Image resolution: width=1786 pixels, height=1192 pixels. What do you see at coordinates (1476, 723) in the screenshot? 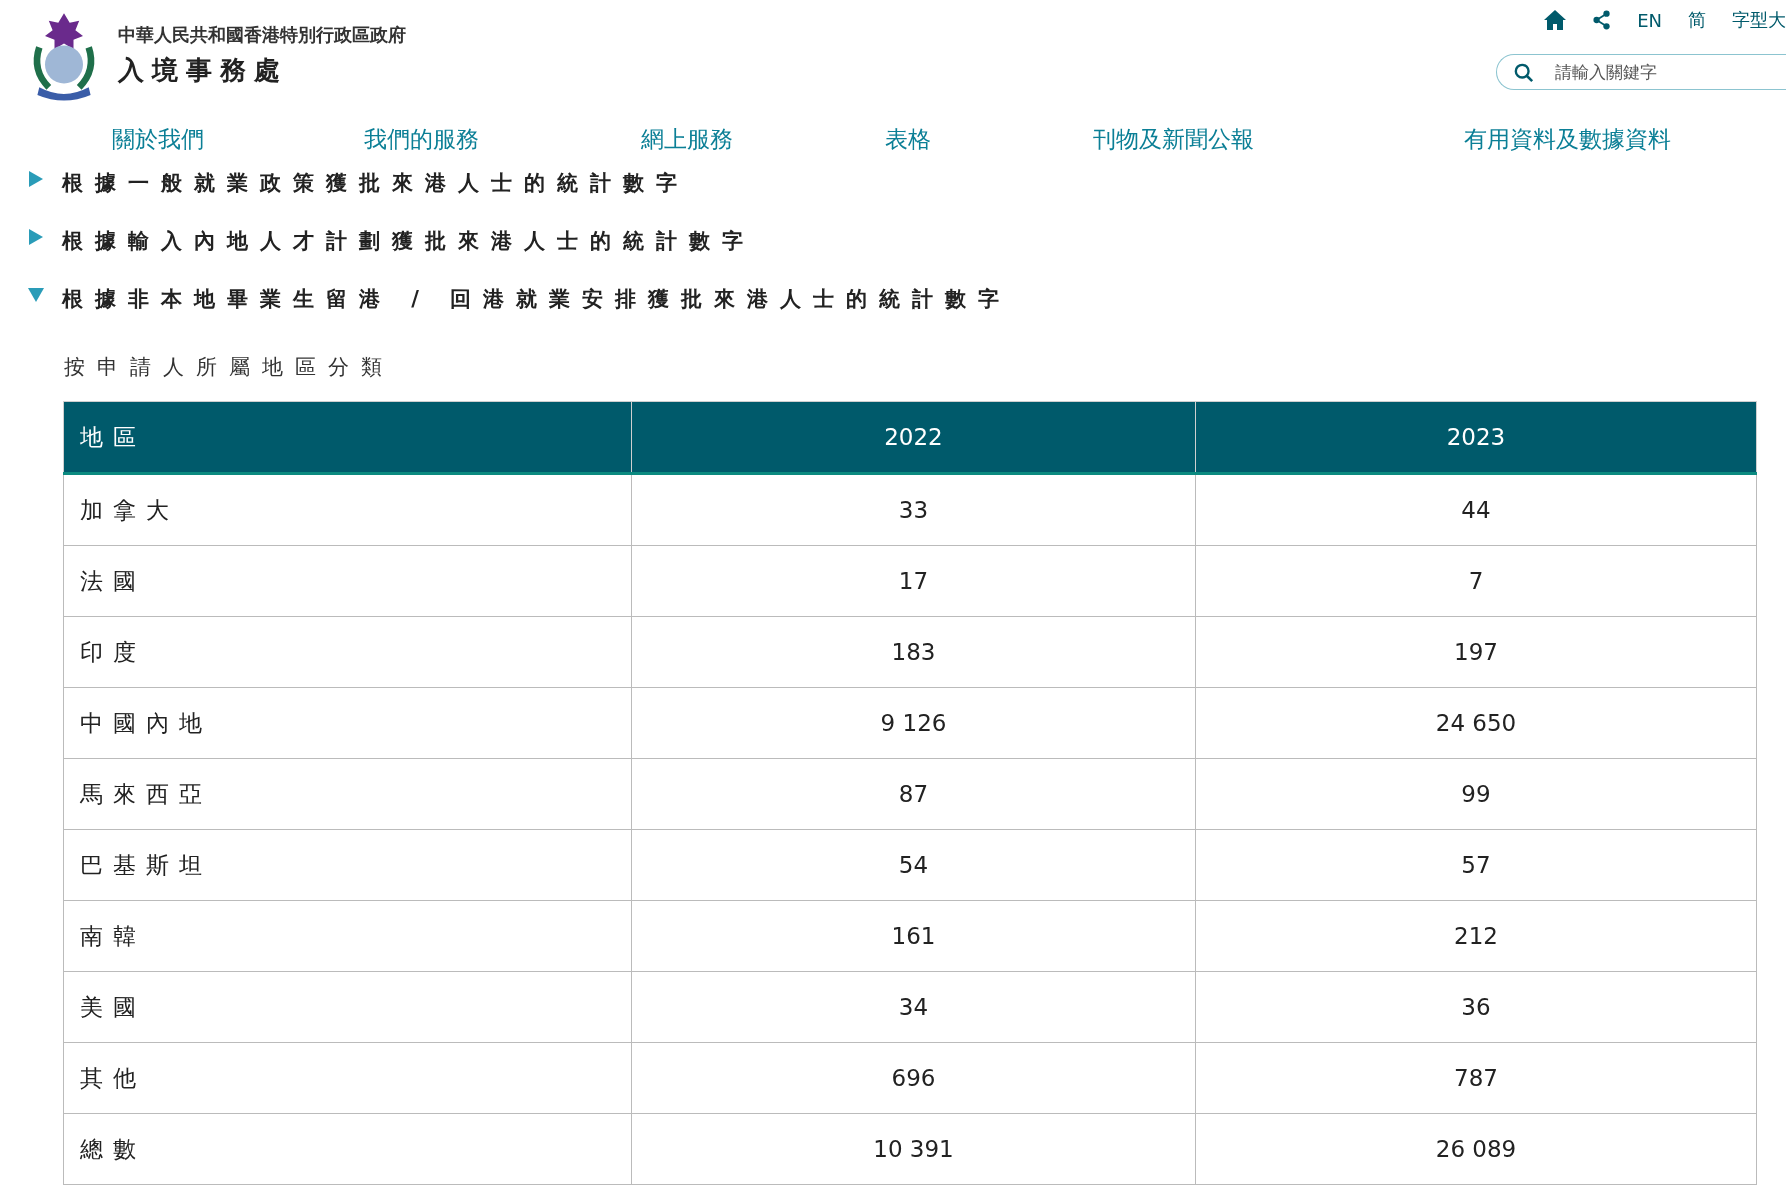
I see `table-cell: 24 650` at bounding box center [1476, 723].